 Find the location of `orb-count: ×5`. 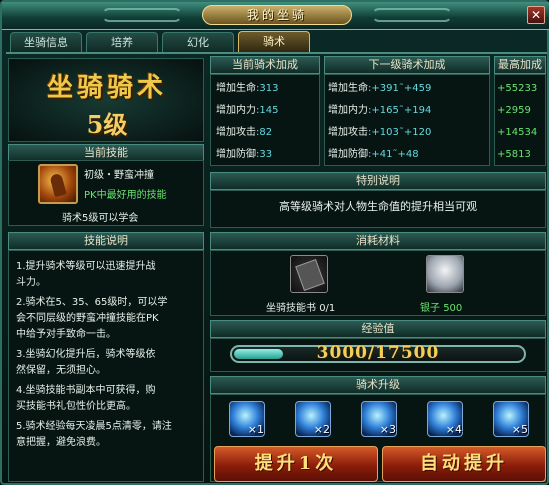

orb-count: ×5 is located at coordinates (519, 429).